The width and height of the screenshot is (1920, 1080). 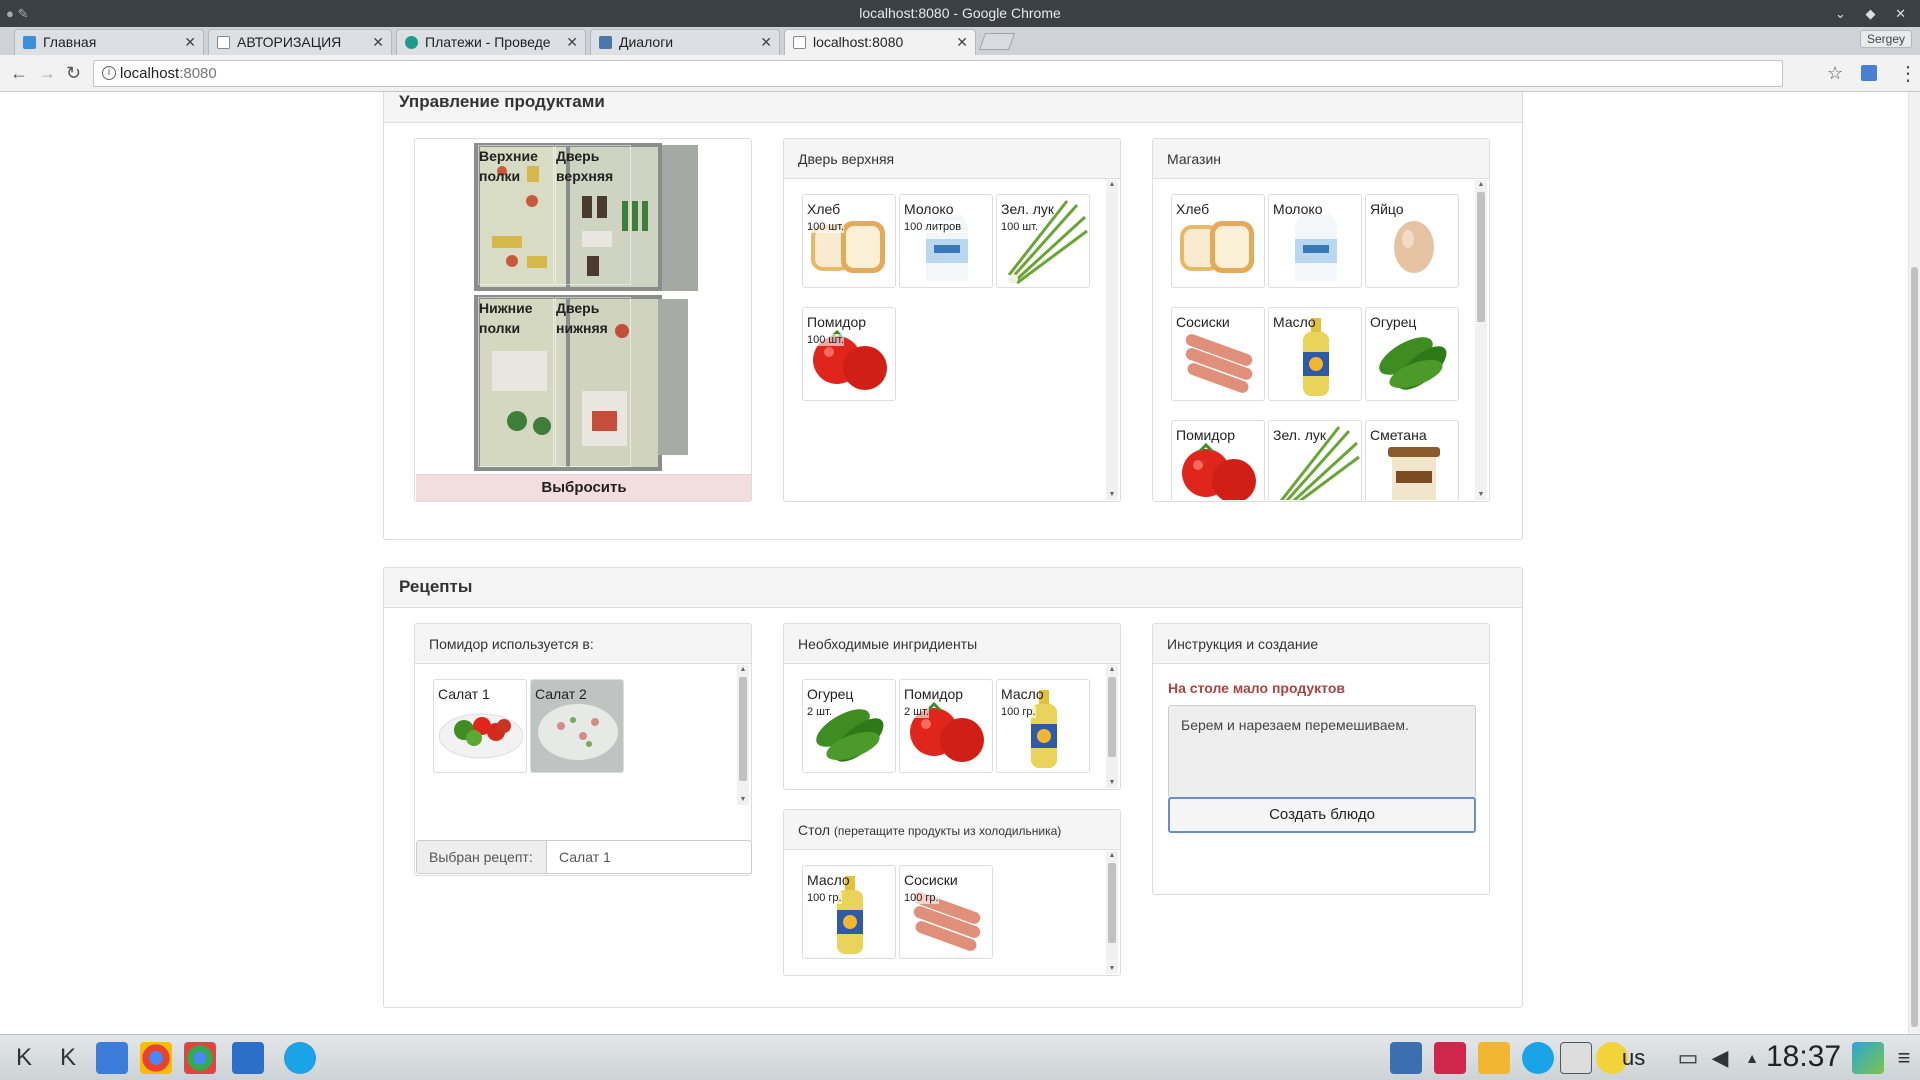 What do you see at coordinates (1043, 241) in the screenshot?
I see `product-item: Зел. лук 100 шт.` at bounding box center [1043, 241].